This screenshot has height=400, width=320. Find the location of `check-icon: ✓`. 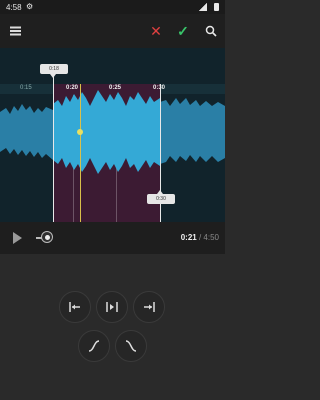

check-icon: ✓ is located at coordinates (183, 31).